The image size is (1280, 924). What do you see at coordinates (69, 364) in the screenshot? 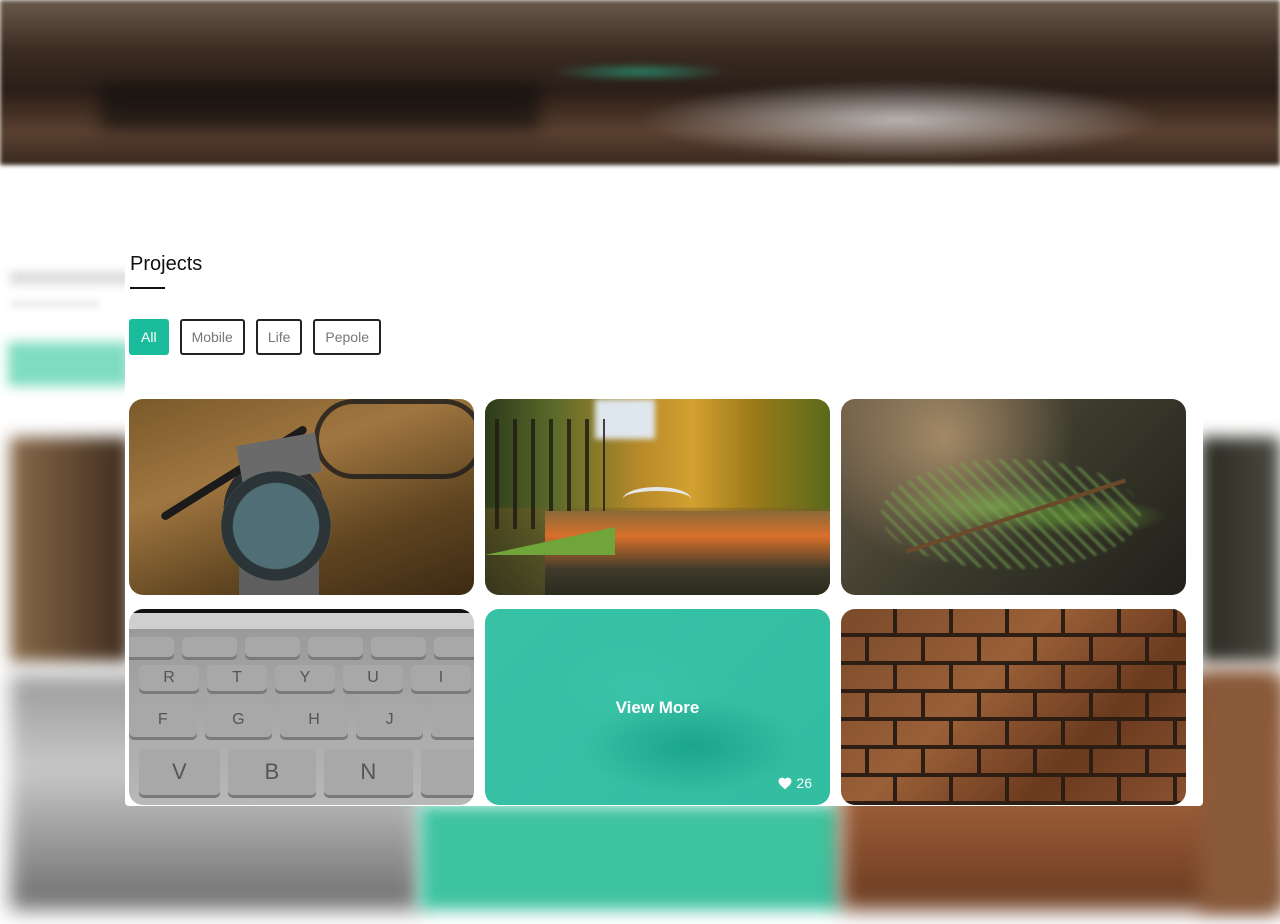
I see `blurred-filter-button` at bounding box center [69, 364].